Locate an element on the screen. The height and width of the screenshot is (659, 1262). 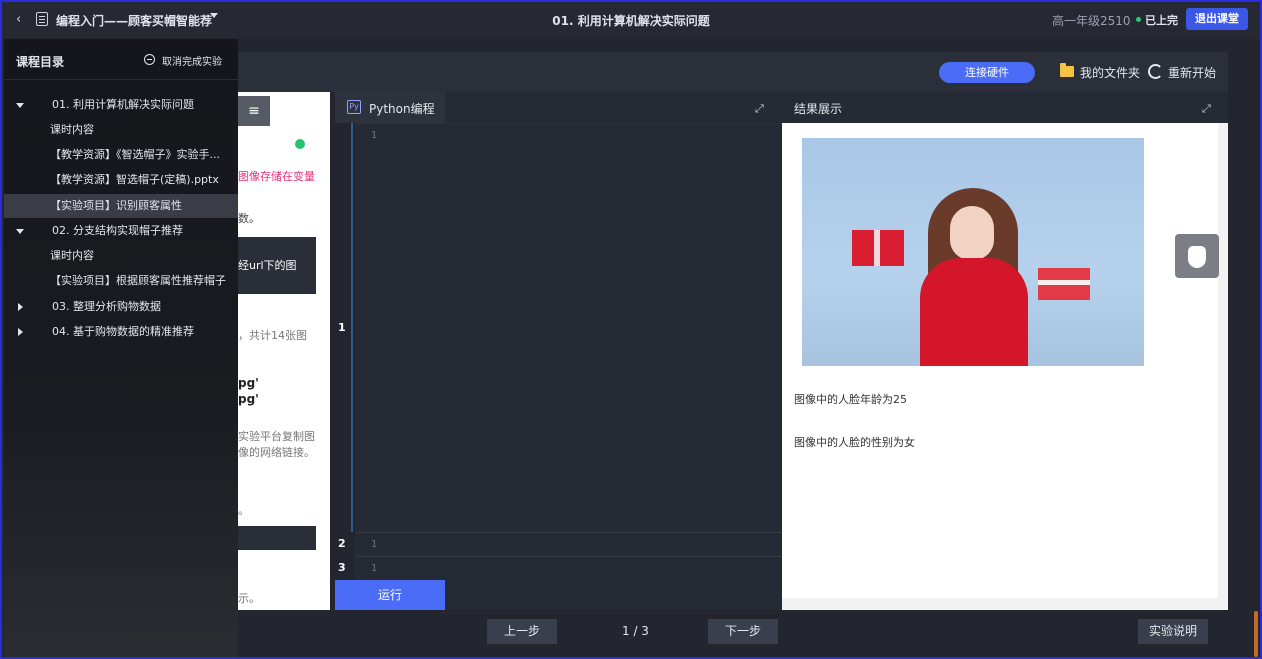
code-text: 经url下的图 is located at coordinates (267, 265).